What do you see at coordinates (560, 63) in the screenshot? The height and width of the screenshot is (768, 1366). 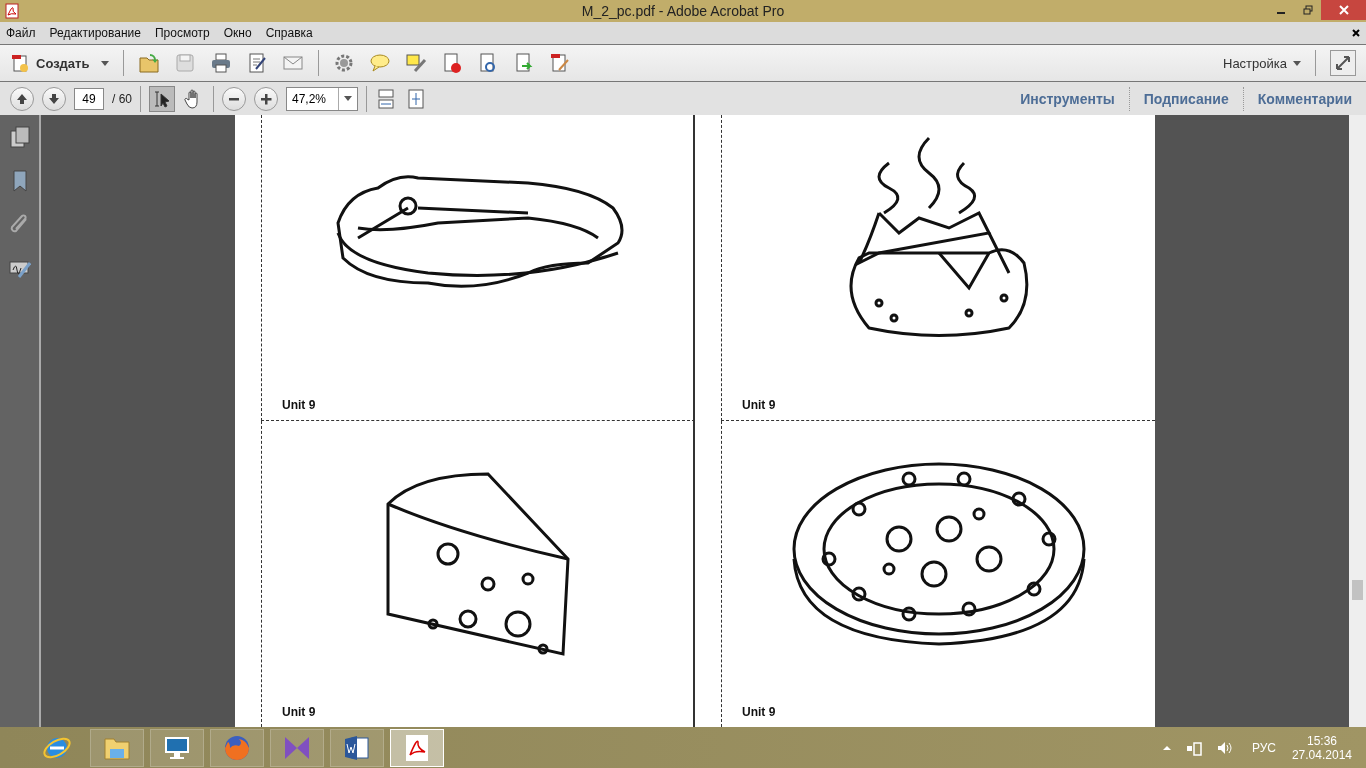 I see `document-edit-icon` at bounding box center [560, 63].